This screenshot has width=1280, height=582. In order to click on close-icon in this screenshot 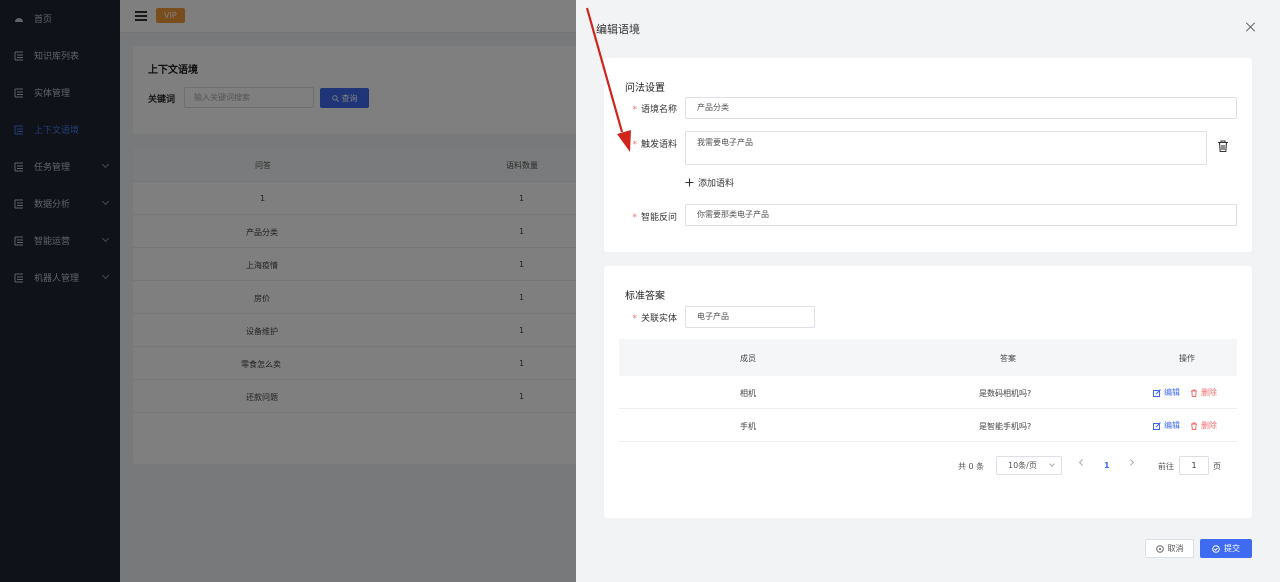, I will do `click(1251, 27)`.